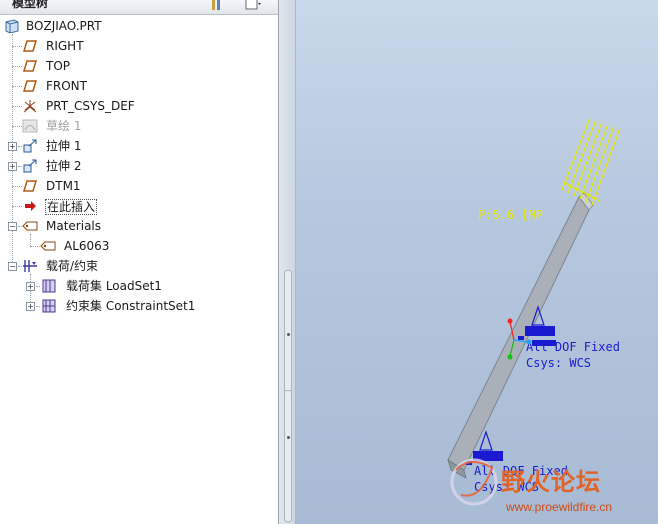 This screenshot has height=524, width=658. I want to click on tree-item-label: 拉伸 1, so click(64, 146).